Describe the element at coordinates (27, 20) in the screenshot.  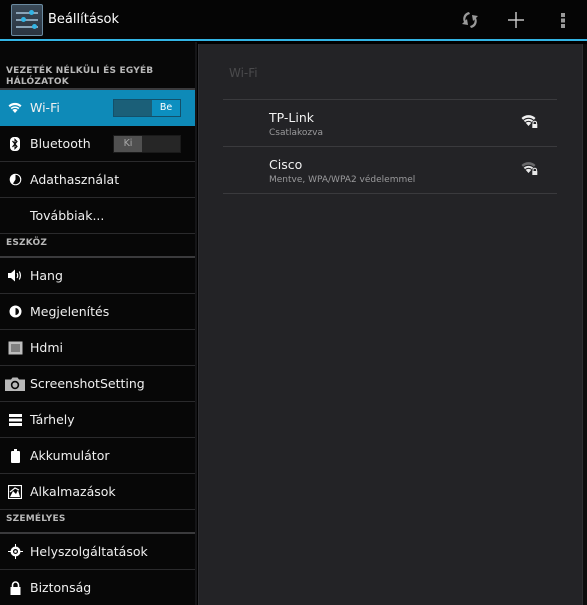
I see `settings-sliders-icon` at that location.